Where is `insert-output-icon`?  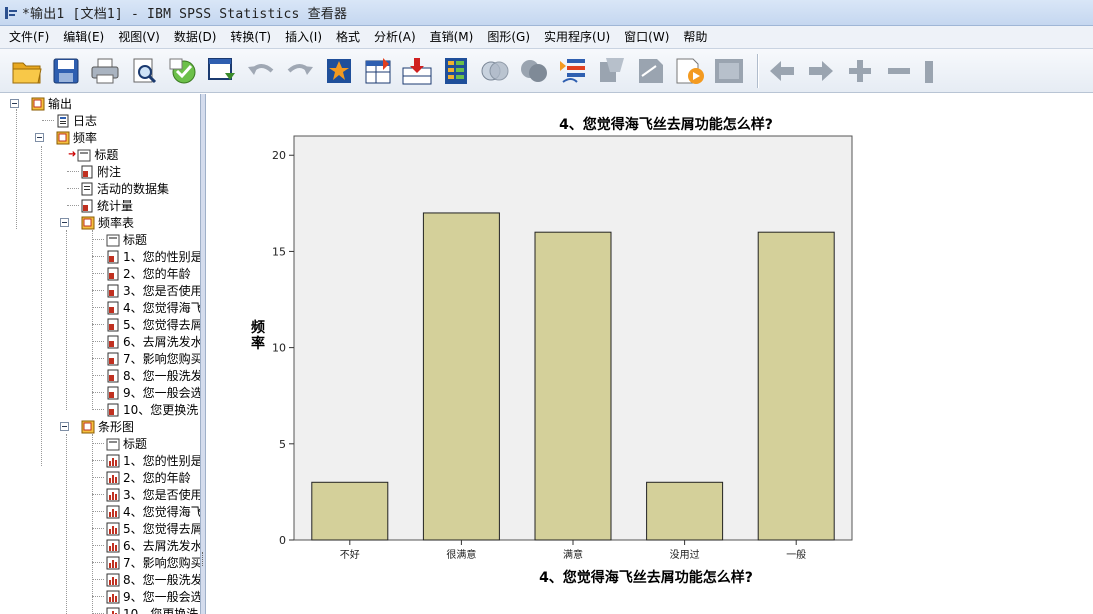 insert-output-icon is located at coordinates (729, 71).